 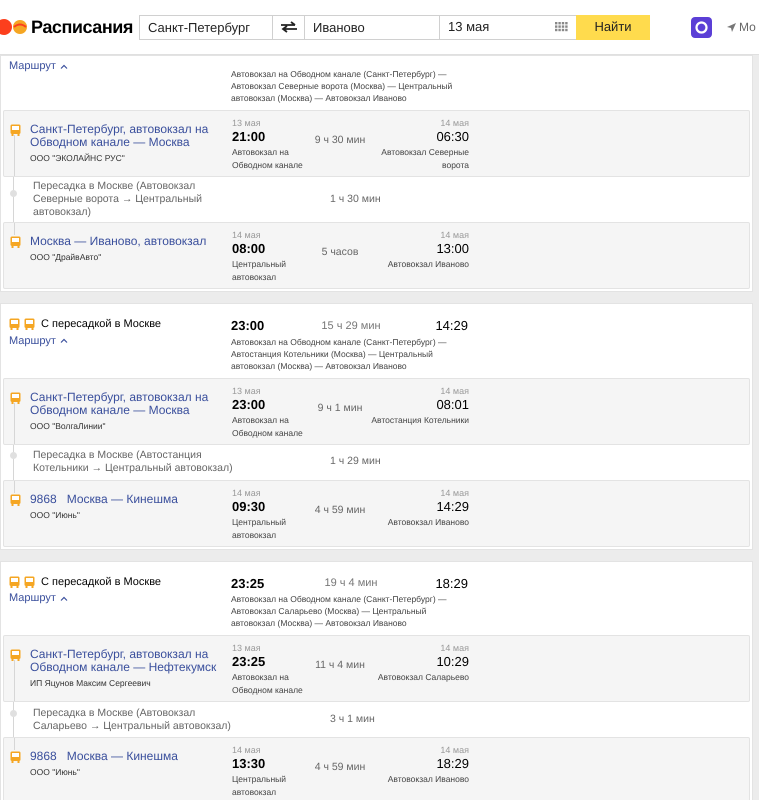 I want to click on arrival-station: Автовокзал Саларьево, so click(x=423, y=677).